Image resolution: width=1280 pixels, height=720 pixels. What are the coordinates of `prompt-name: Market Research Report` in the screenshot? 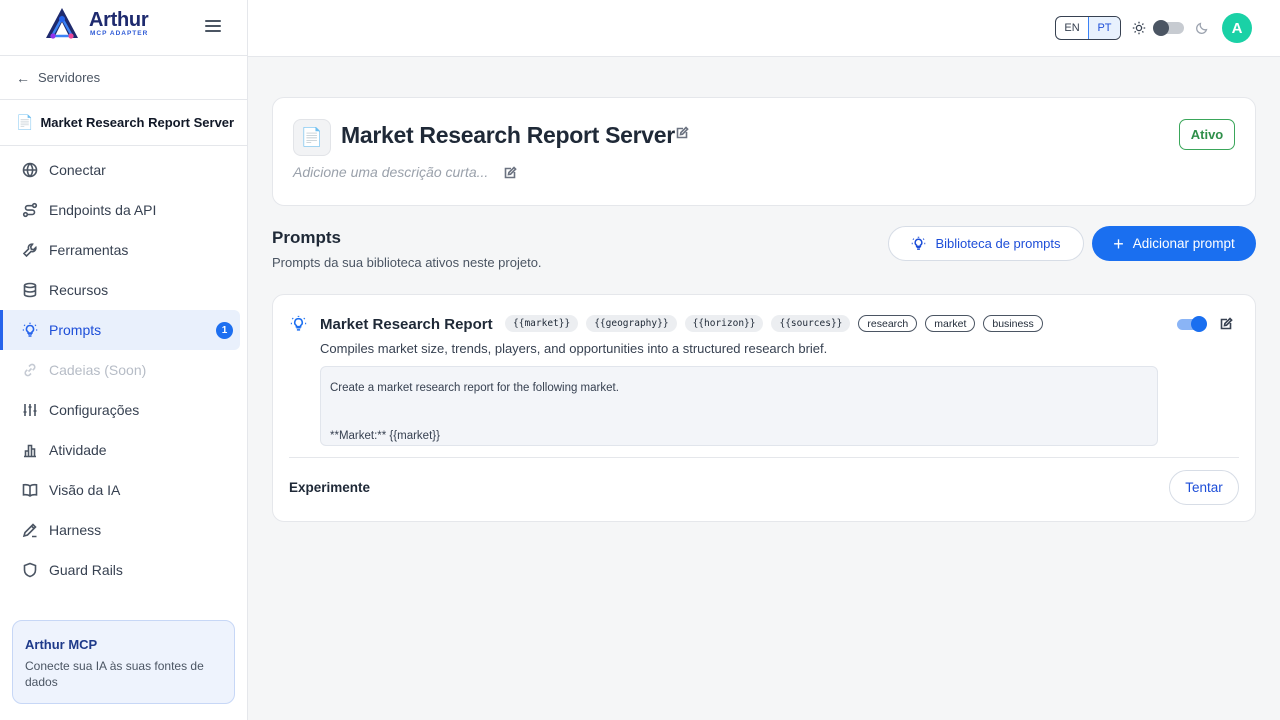 It's located at (406, 324).